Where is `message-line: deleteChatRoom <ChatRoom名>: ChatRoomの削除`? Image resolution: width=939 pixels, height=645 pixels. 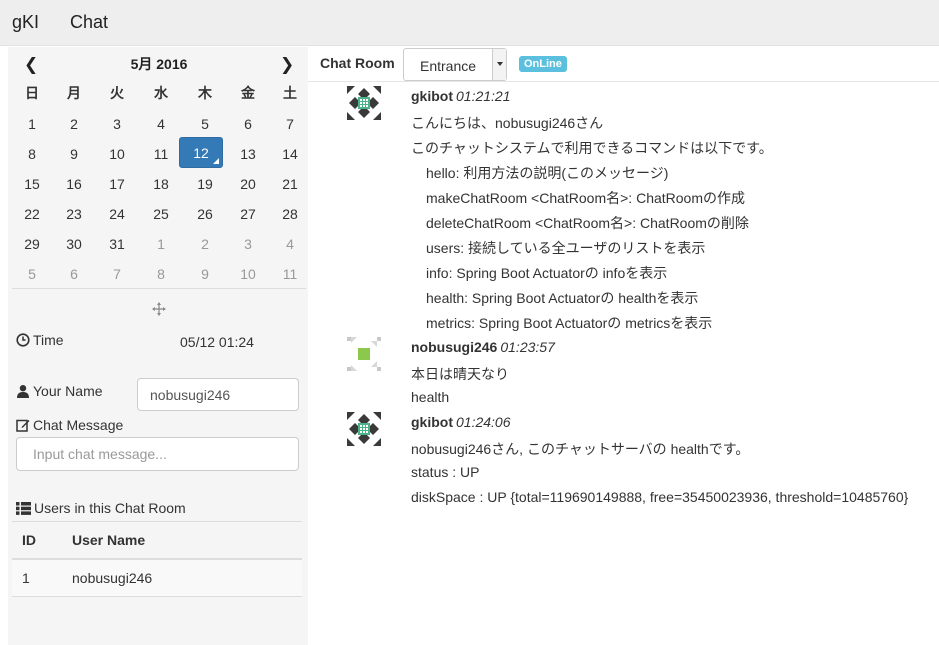
message-line: deleteChatRoom <ChatRoom名>: ChatRoomの削除 is located at coordinates (587, 223).